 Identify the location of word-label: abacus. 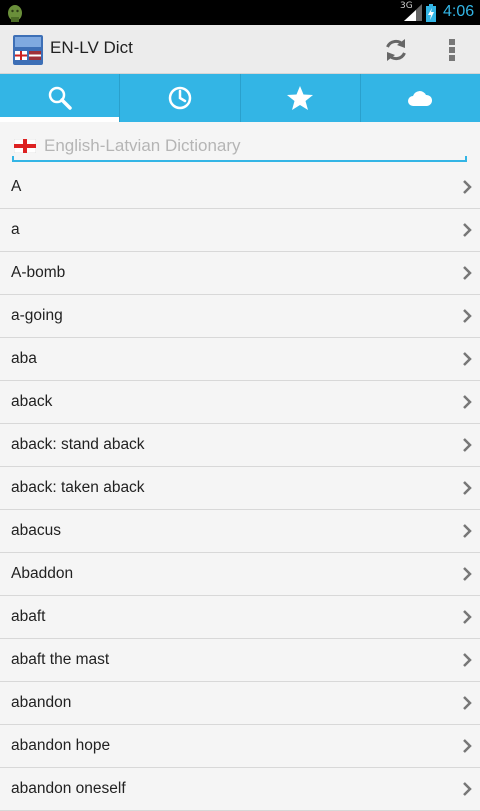
(36, 530).